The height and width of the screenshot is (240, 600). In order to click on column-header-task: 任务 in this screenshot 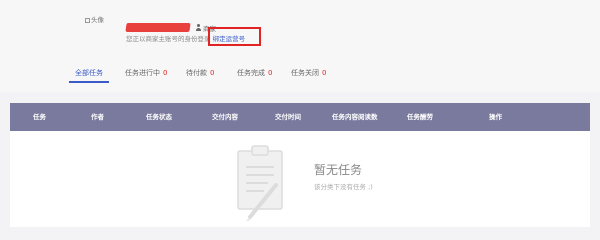, I will do `click(39, 117)`.